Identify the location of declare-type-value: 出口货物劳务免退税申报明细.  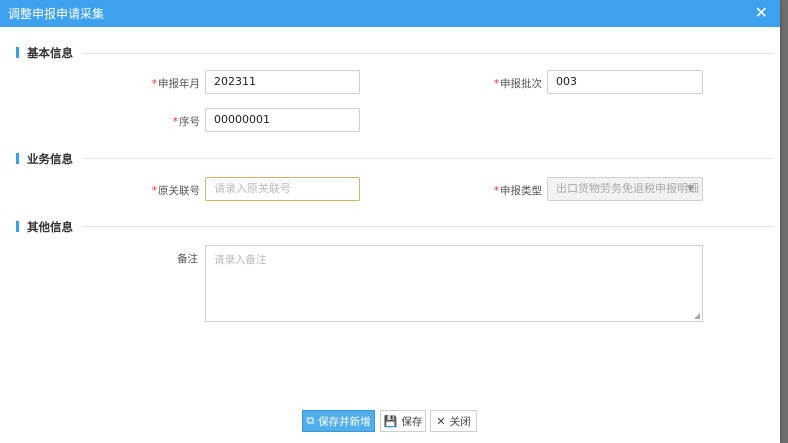
(627, 188).